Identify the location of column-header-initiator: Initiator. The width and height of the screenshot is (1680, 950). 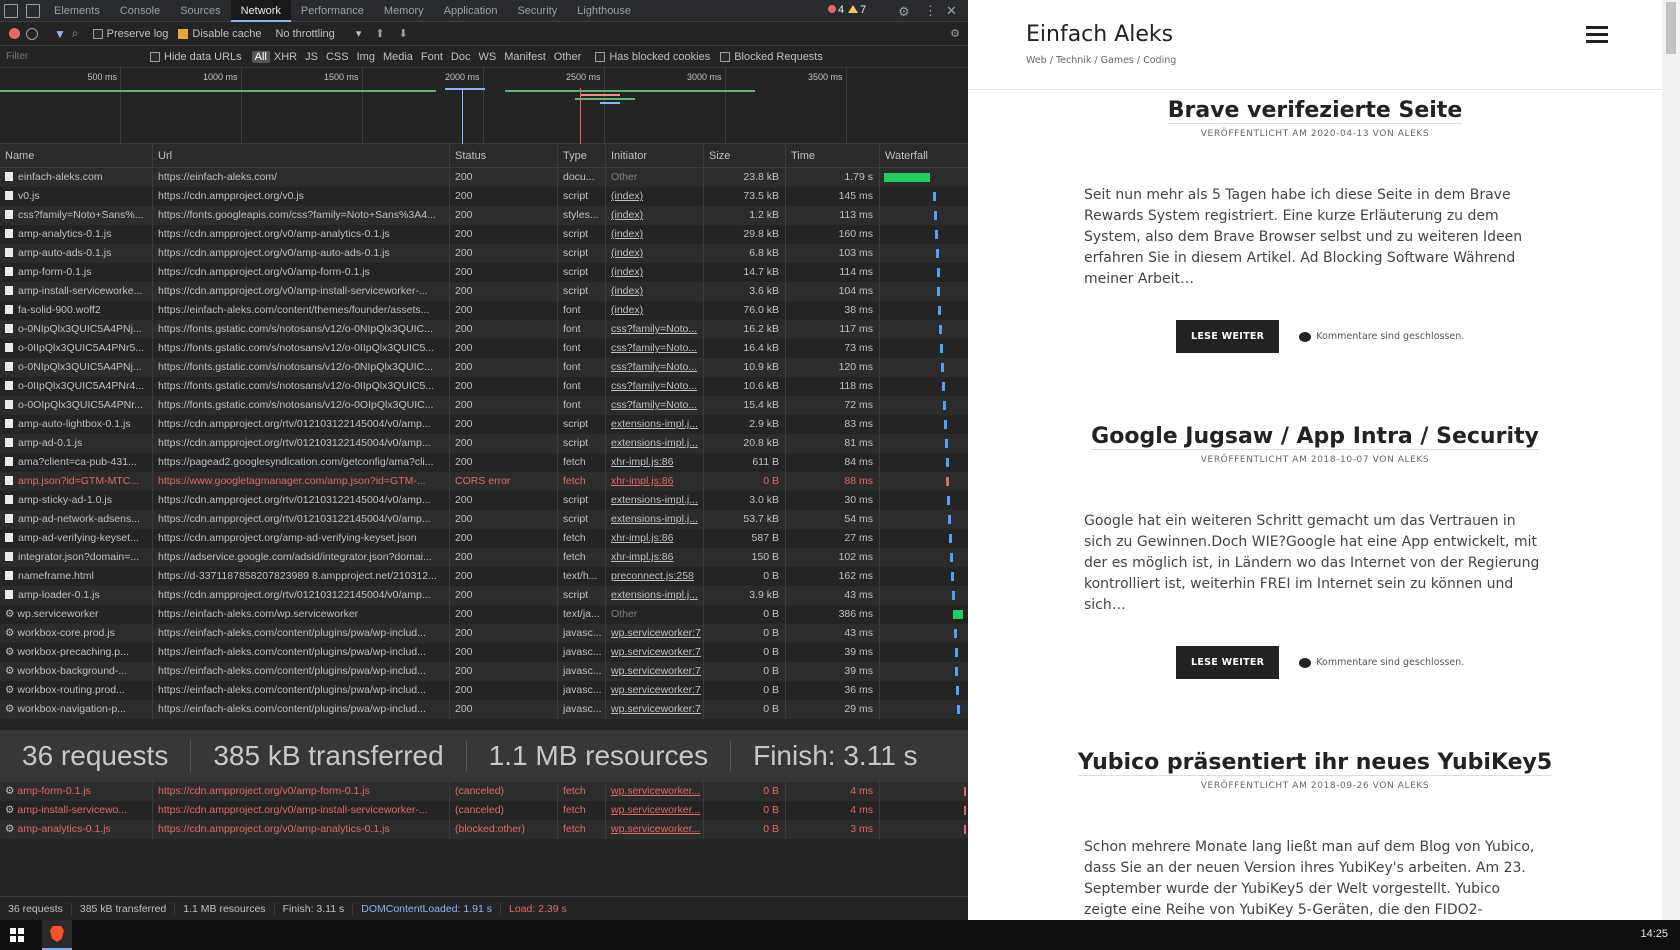
(655, 155).